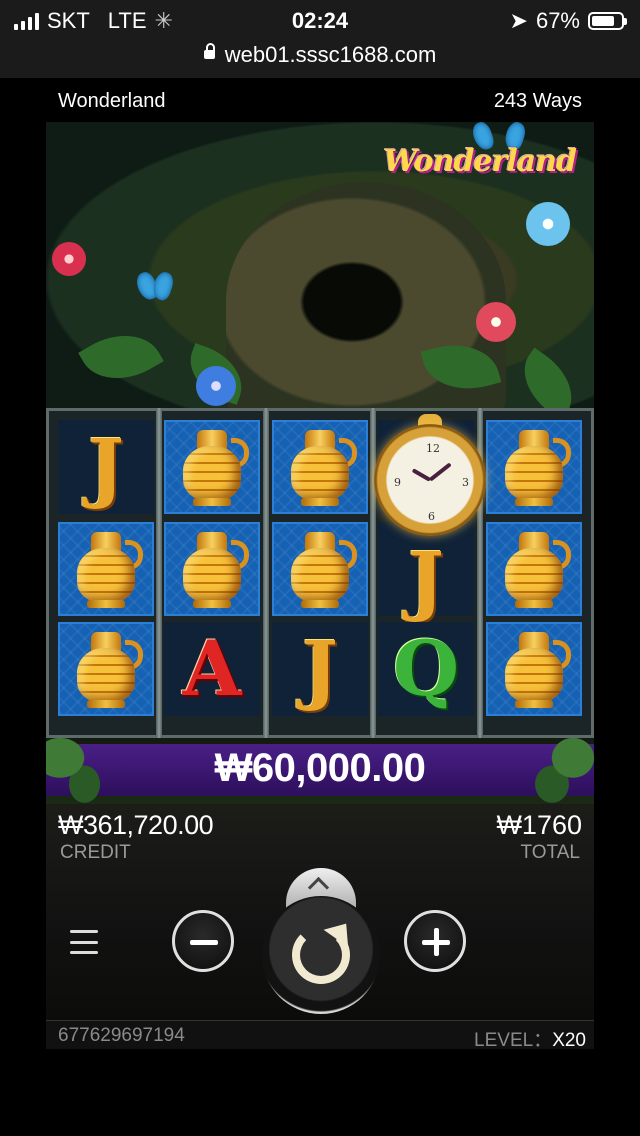 This screenshot has height=1136, width=640. What do you see at coordinates (330, 54) in the screenshot?
I see `url-text: web01.sssc1688.com` at bounding box center [330, 54].